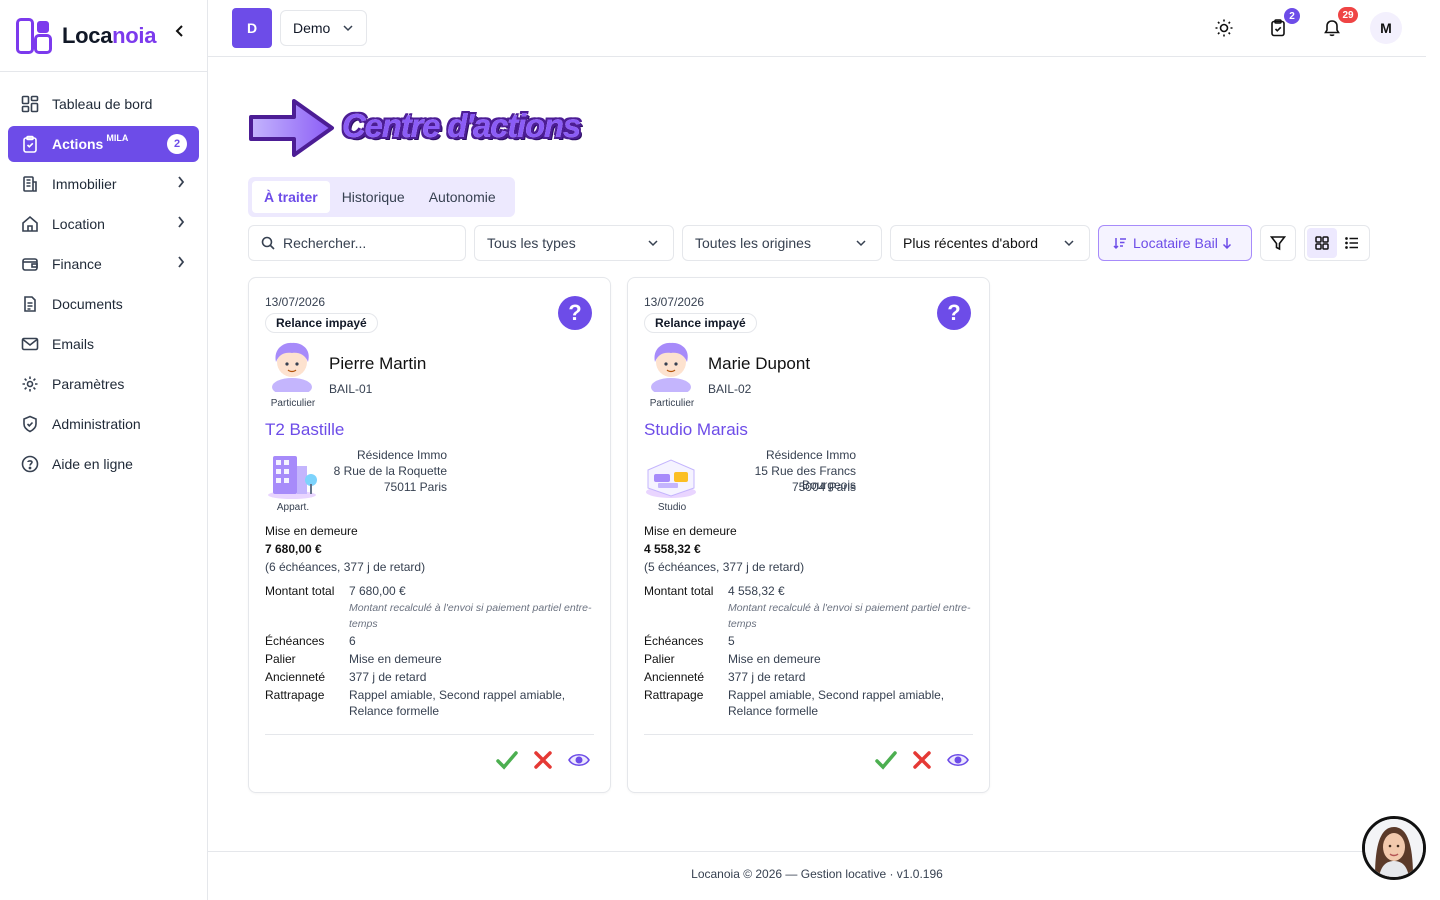 This screenshot has width=1440, height=900. Describe the element at coordinates (672, 507) in the screenshot. I see `property-type: Studio` at that location.